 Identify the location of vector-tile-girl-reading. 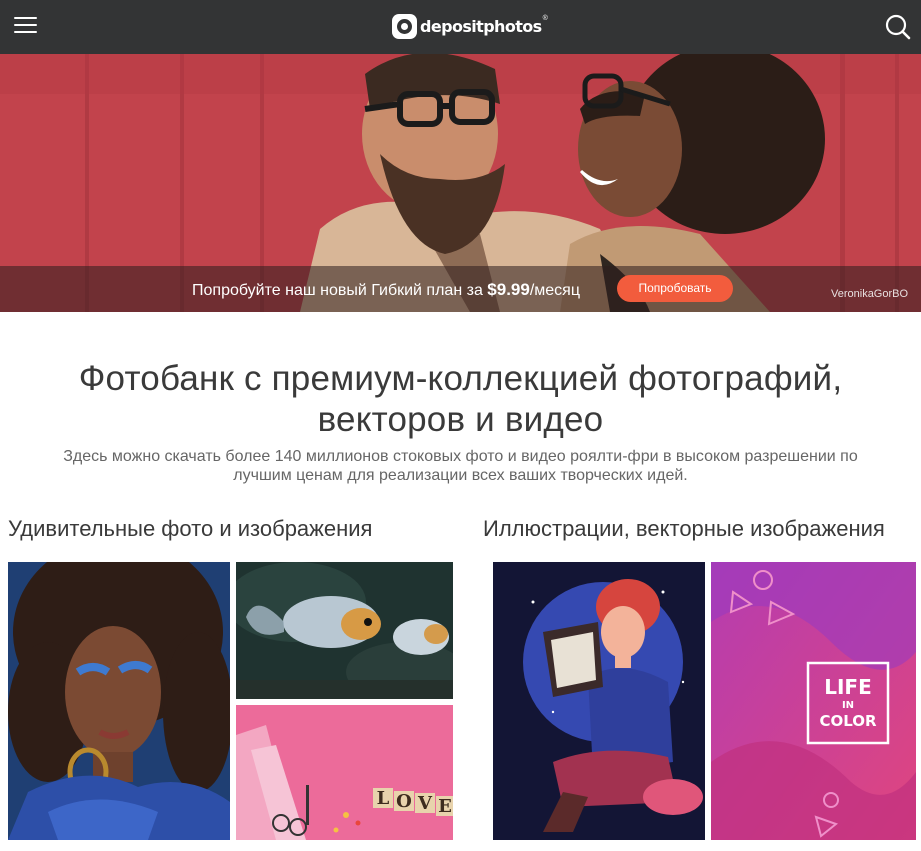
(599, 701).